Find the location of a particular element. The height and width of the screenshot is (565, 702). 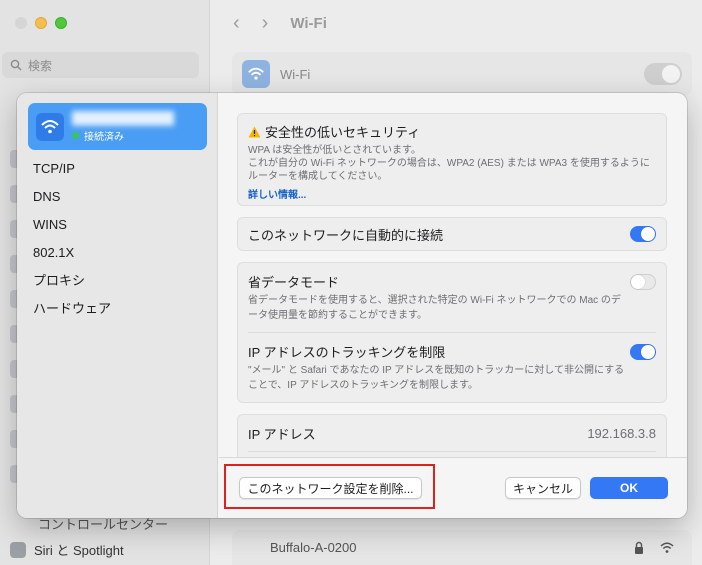

wifi-toggle is located at coordinates (663, 74).